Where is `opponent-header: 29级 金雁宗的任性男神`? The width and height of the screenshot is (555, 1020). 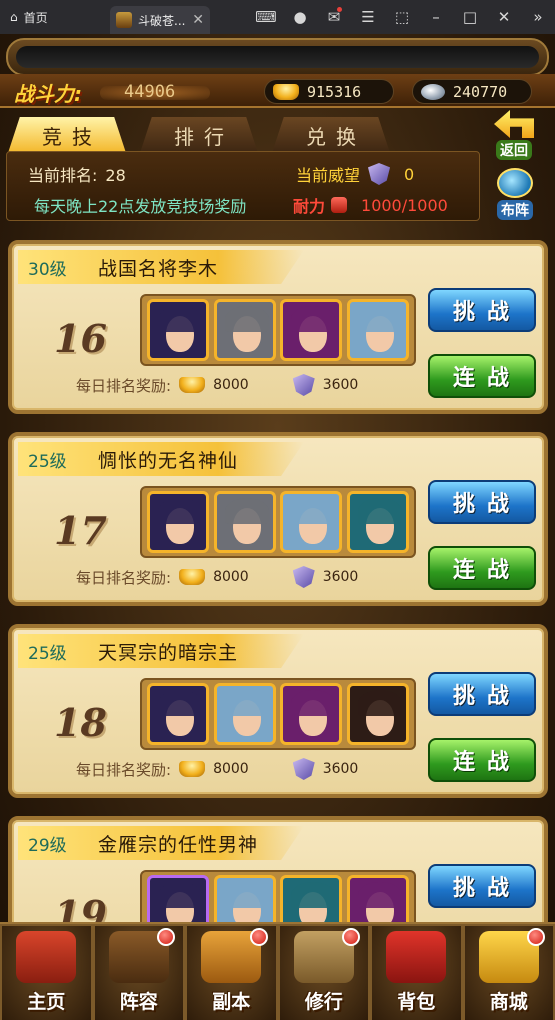
opponent-header: 29级 金雁宗的任性男神 is located at coordinates (161, 843).